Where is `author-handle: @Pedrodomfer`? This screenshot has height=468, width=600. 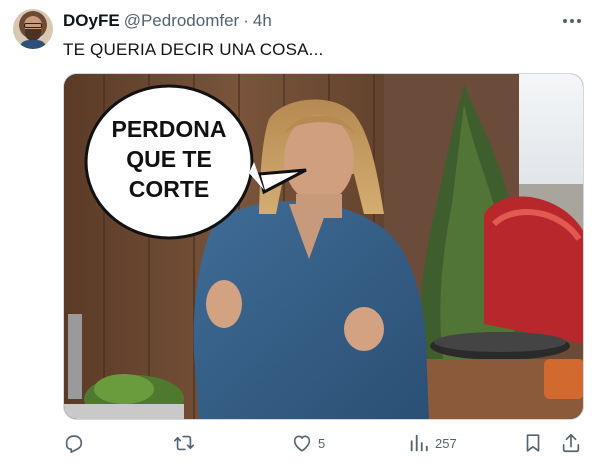
author-handle: @Pedrodomfer is located at coordinates (182, 21).